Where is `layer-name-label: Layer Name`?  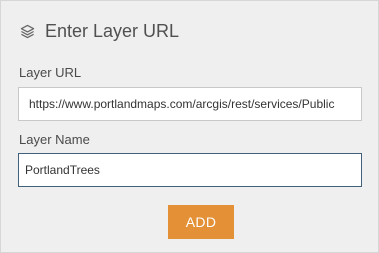
layer-name-label: Layer Name is located at coordinates (54, 139).